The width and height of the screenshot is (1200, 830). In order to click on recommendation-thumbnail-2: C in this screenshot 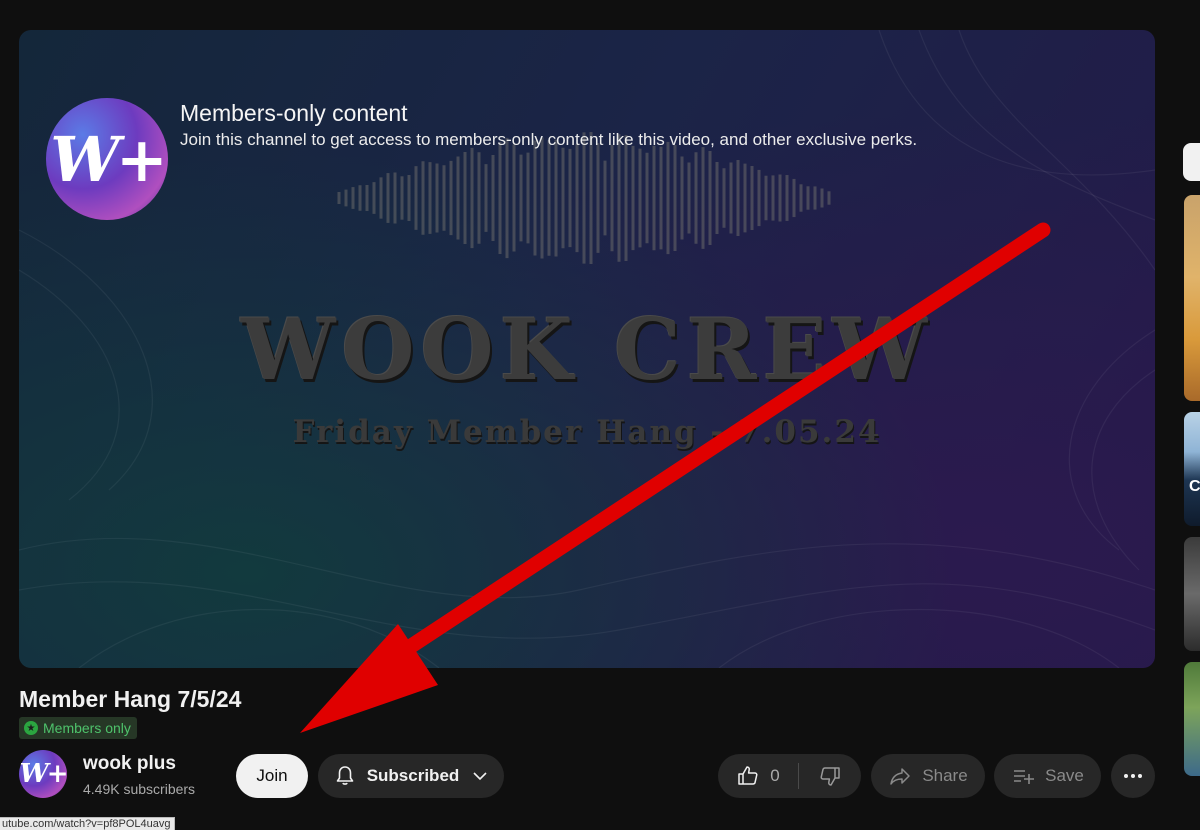, I will do `click(1192, 469)`.